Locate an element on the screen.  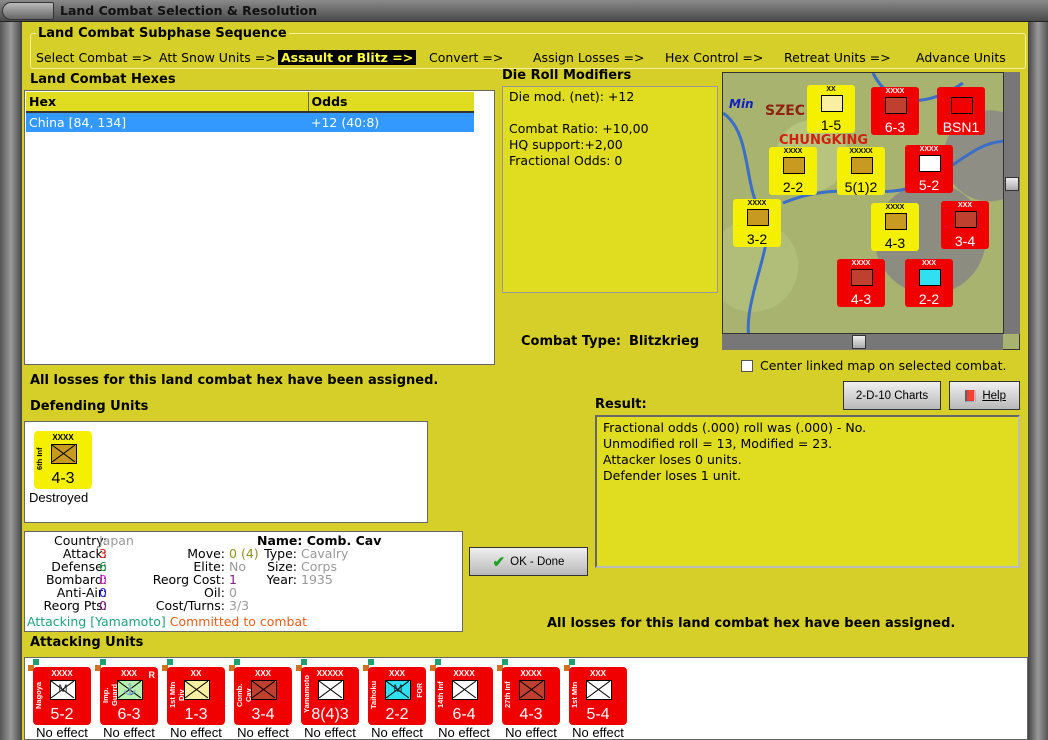
ok-label: OK - Done is located at coordinates (537, 561).